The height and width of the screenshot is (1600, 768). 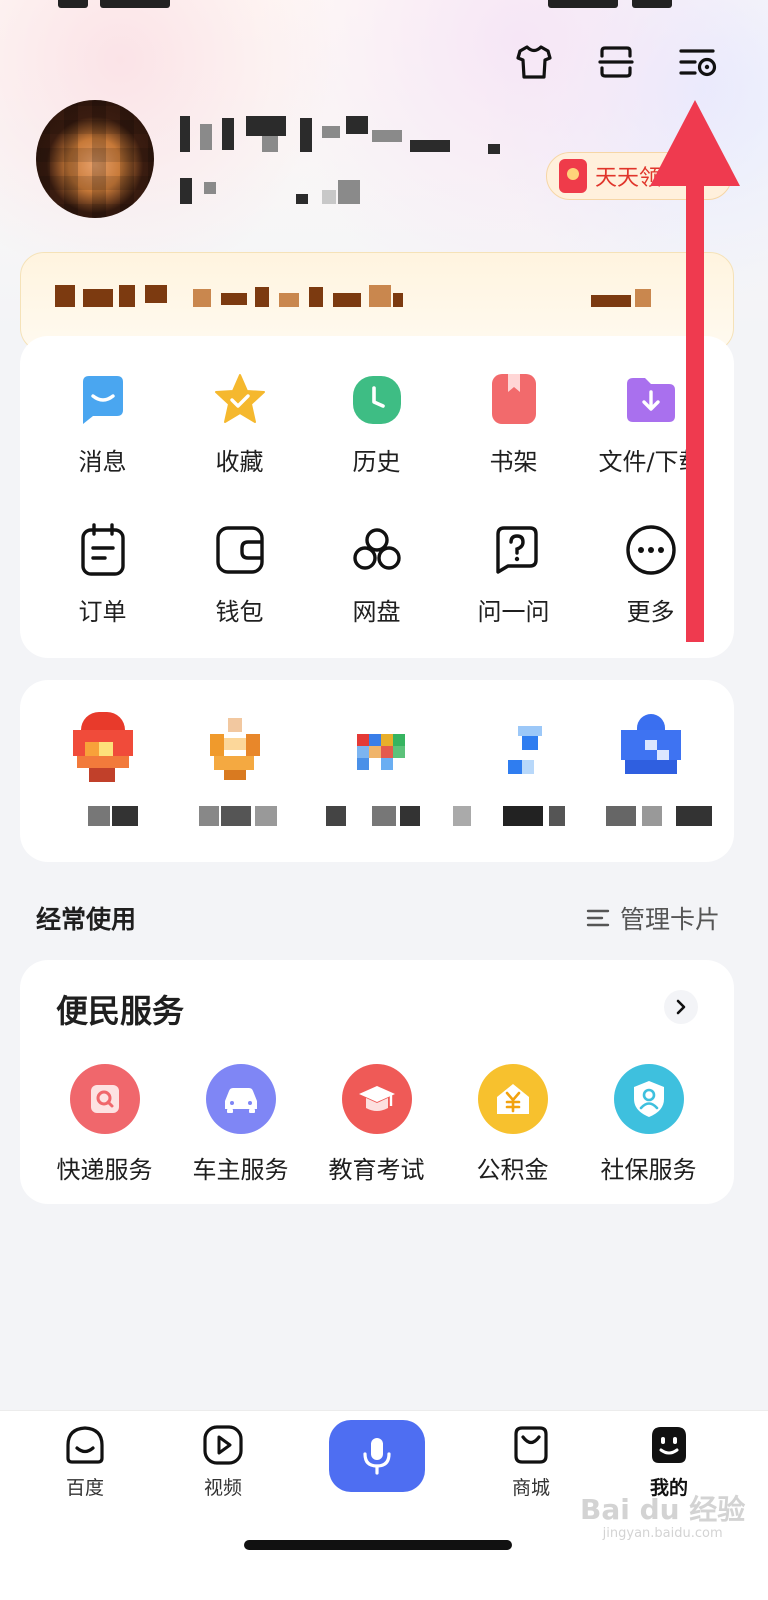 I want to click on settings-button, so click(x=698, y=62).